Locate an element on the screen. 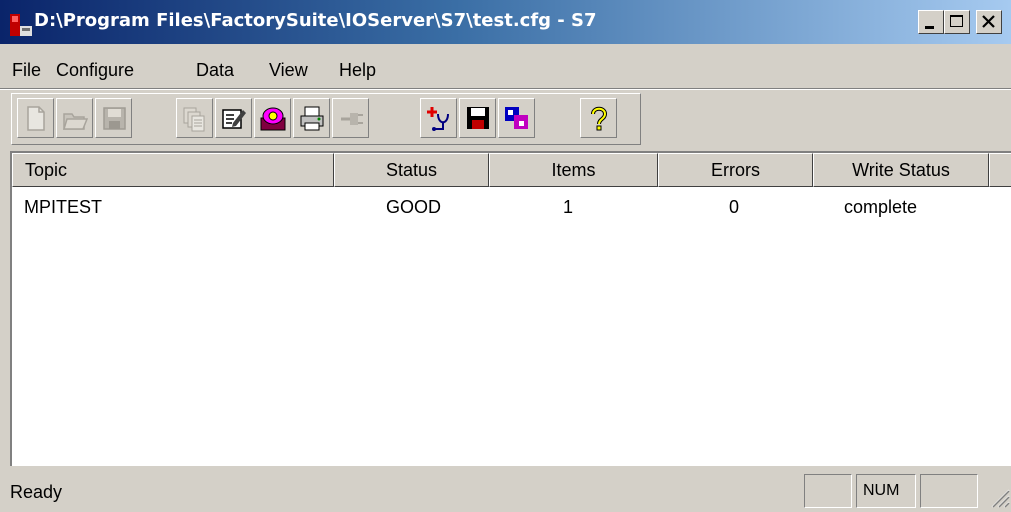  topics-button is located at coordinates (194, 118).